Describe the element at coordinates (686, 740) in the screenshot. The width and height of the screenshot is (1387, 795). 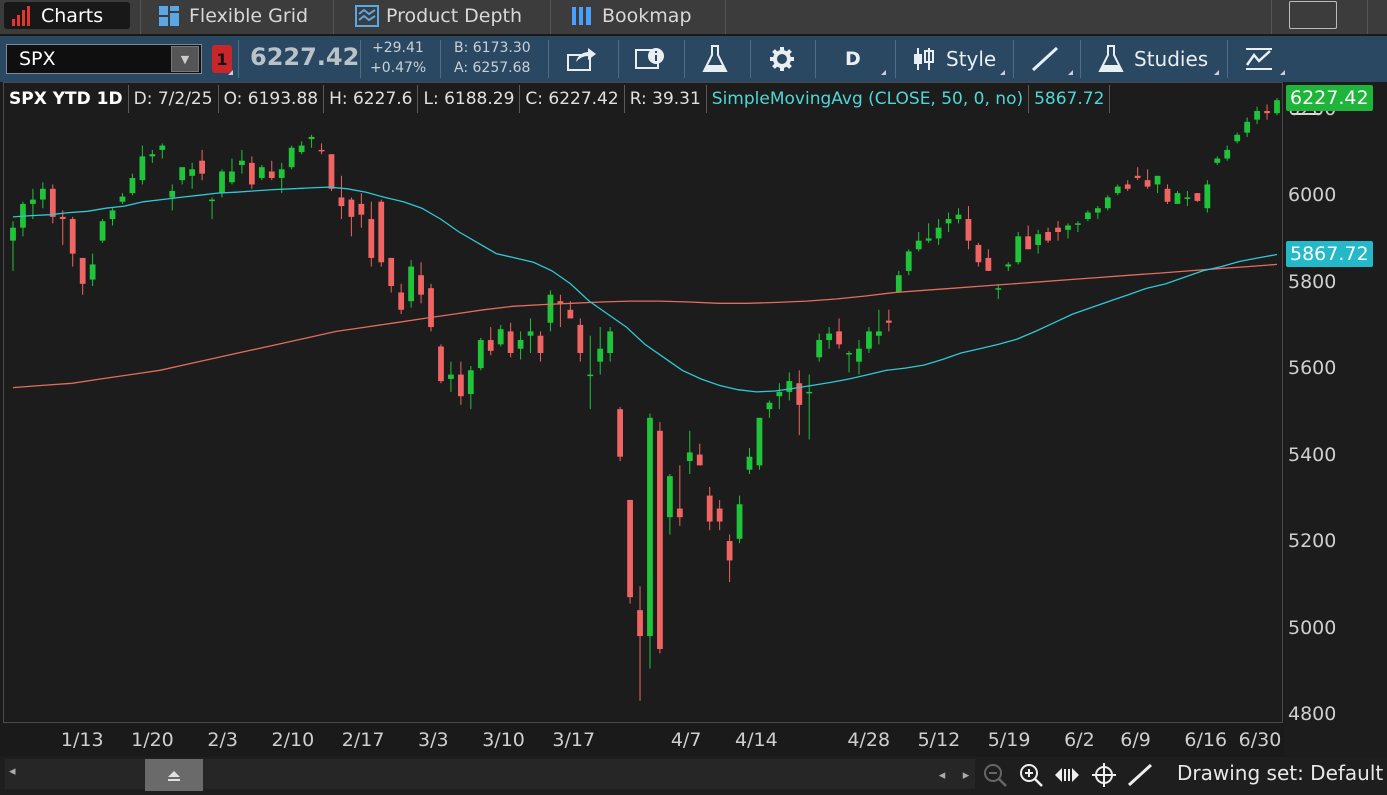
I see `time-axis-tick-label: 4/7` at that location.